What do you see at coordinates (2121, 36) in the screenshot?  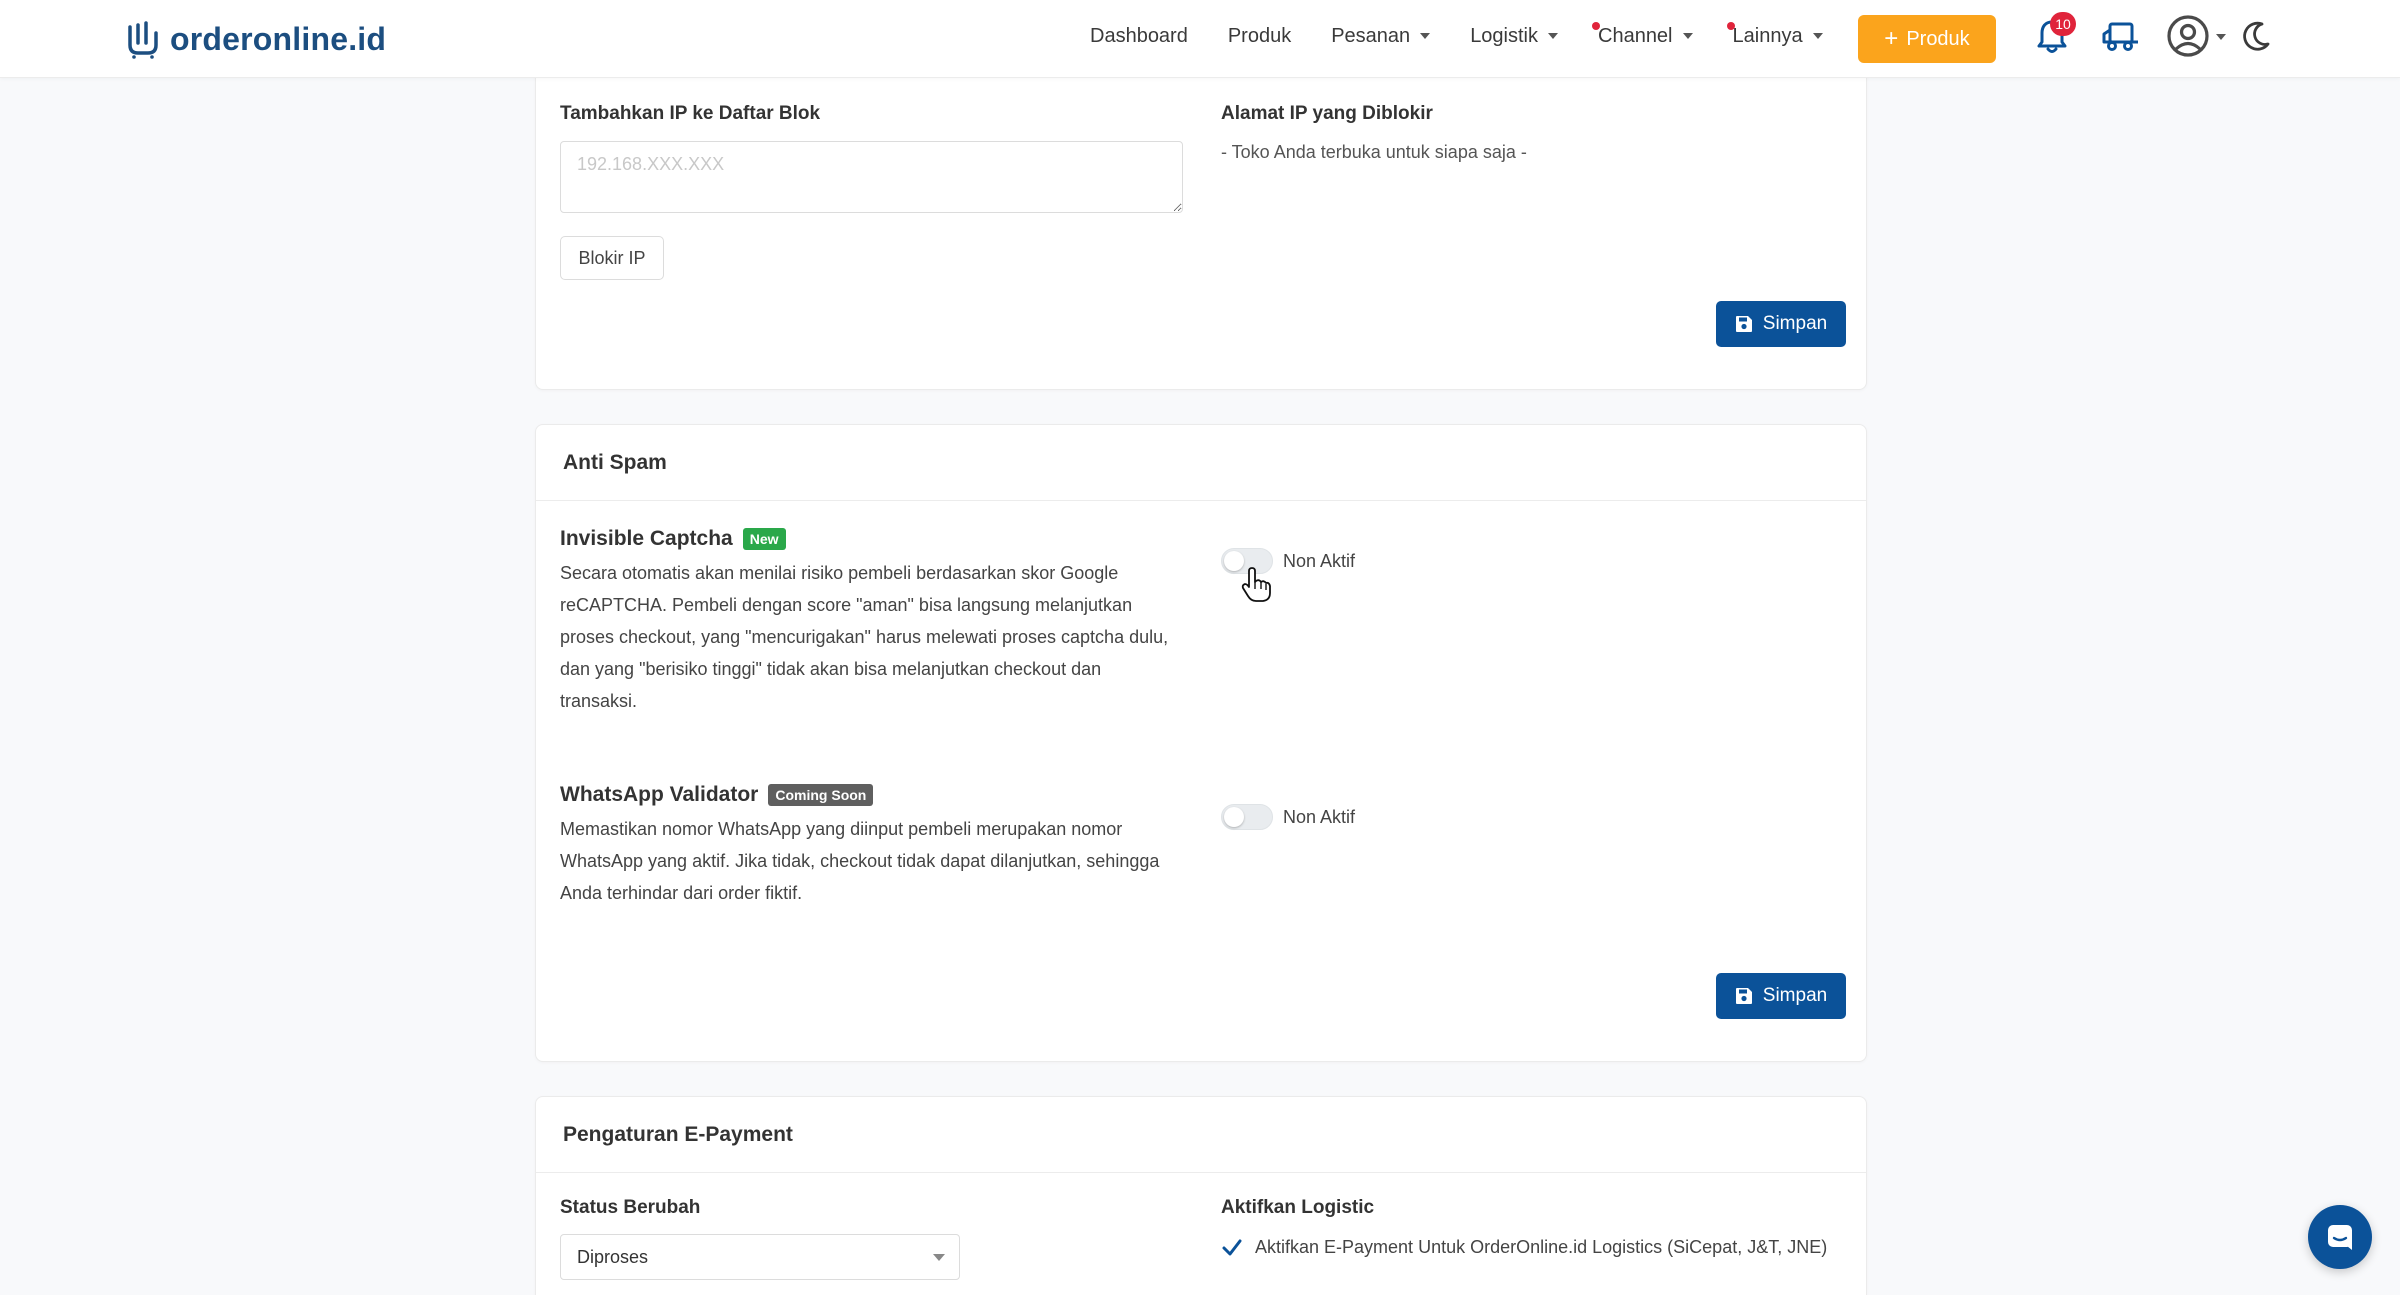 I see `truck-icon` at bounding box center [2121, 36].